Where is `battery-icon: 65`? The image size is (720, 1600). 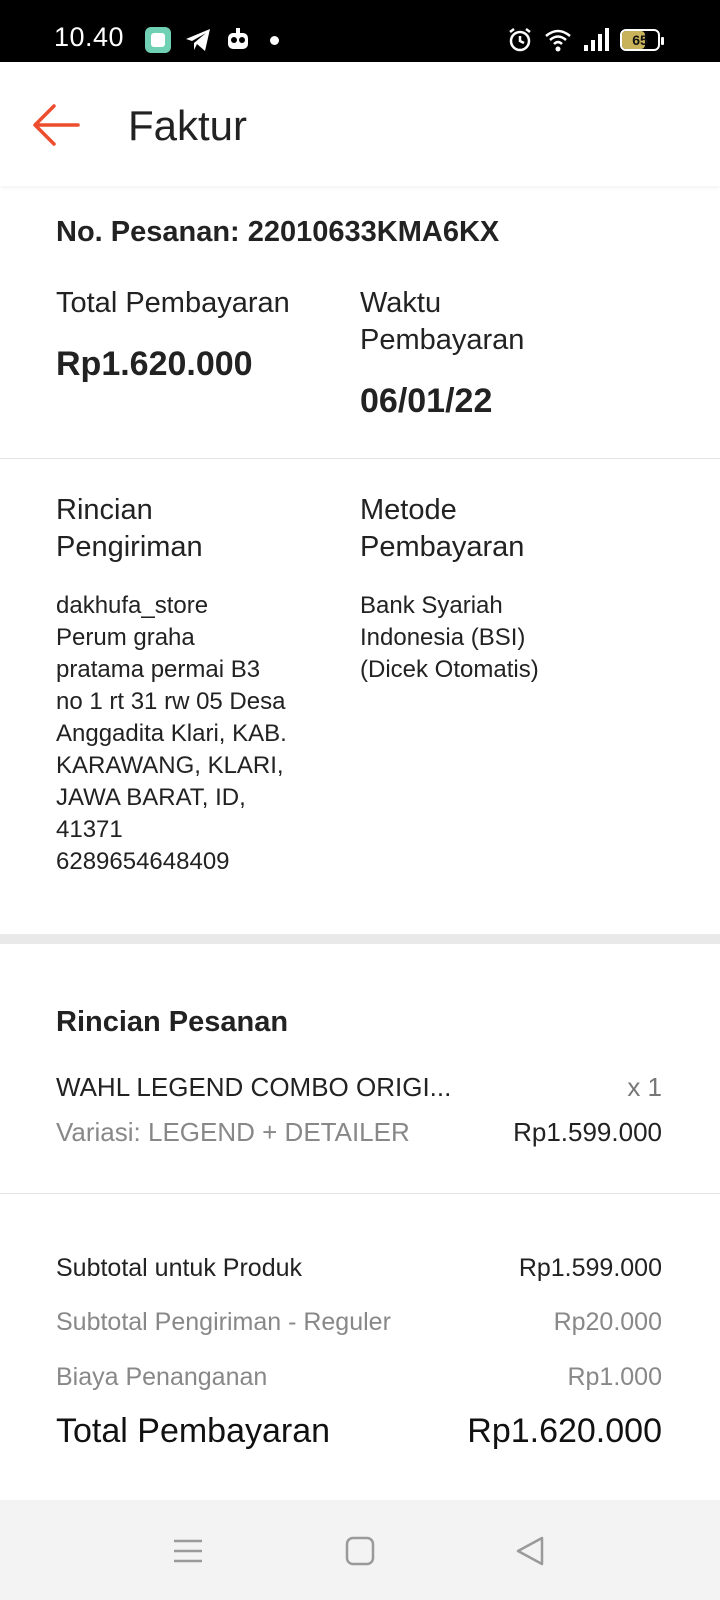
battery-icon: 65 is located at coordinates (642, 40).